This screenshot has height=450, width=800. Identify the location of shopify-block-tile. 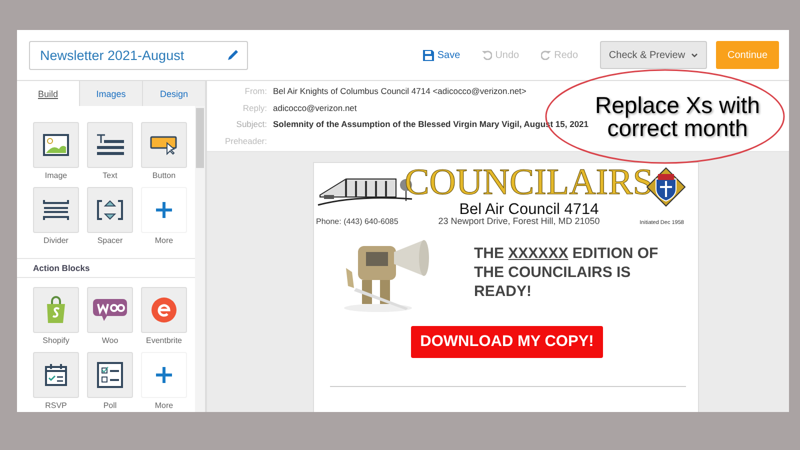
(56, 310).